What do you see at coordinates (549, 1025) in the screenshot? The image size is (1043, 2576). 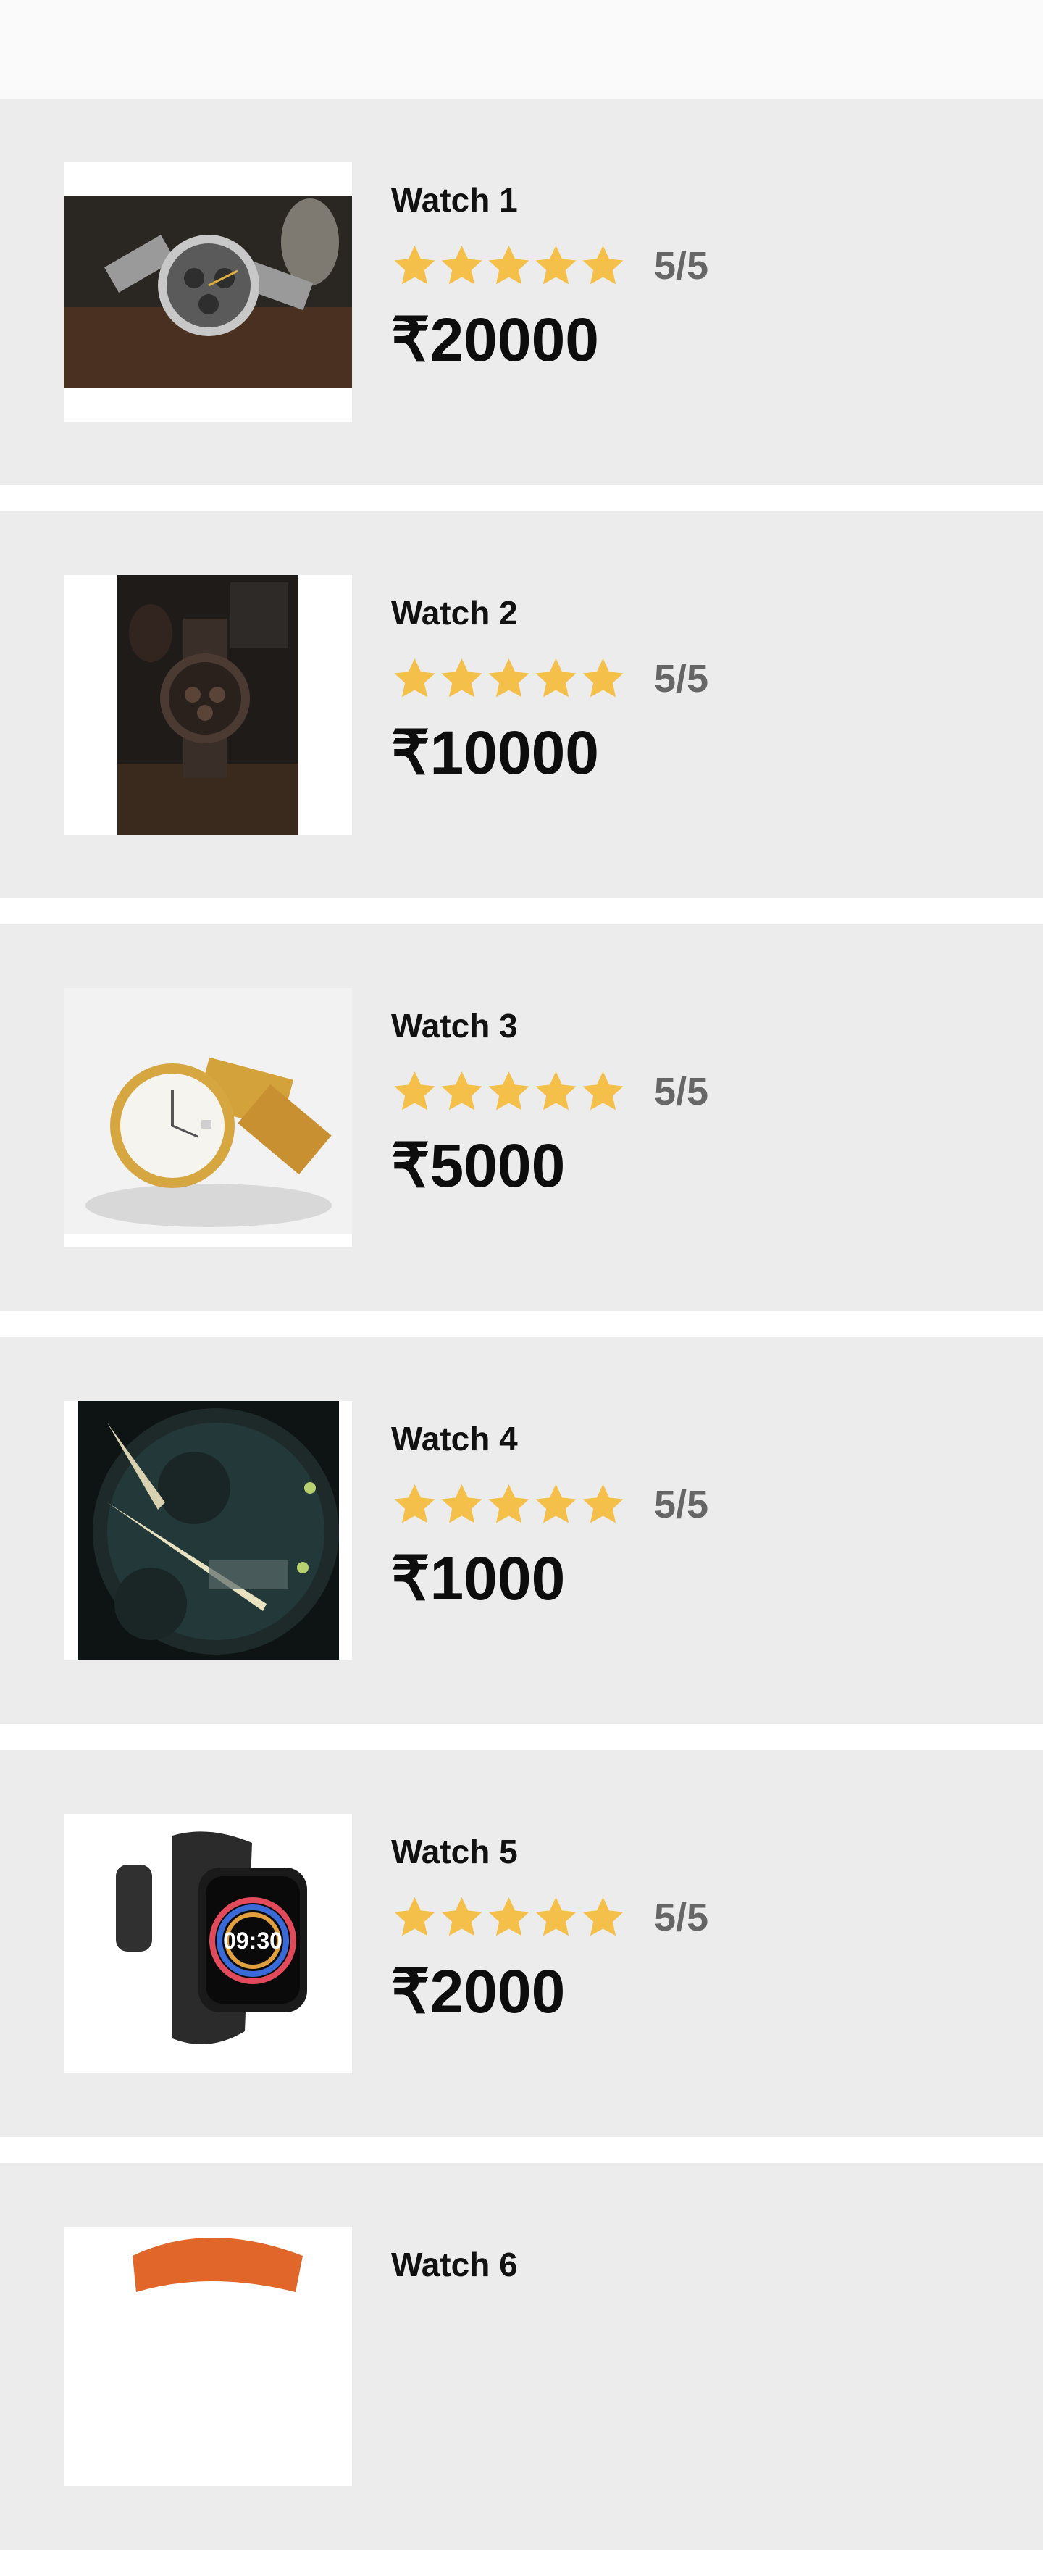 I see `product-title: Watch 3` at bounding box center [549, 1025].